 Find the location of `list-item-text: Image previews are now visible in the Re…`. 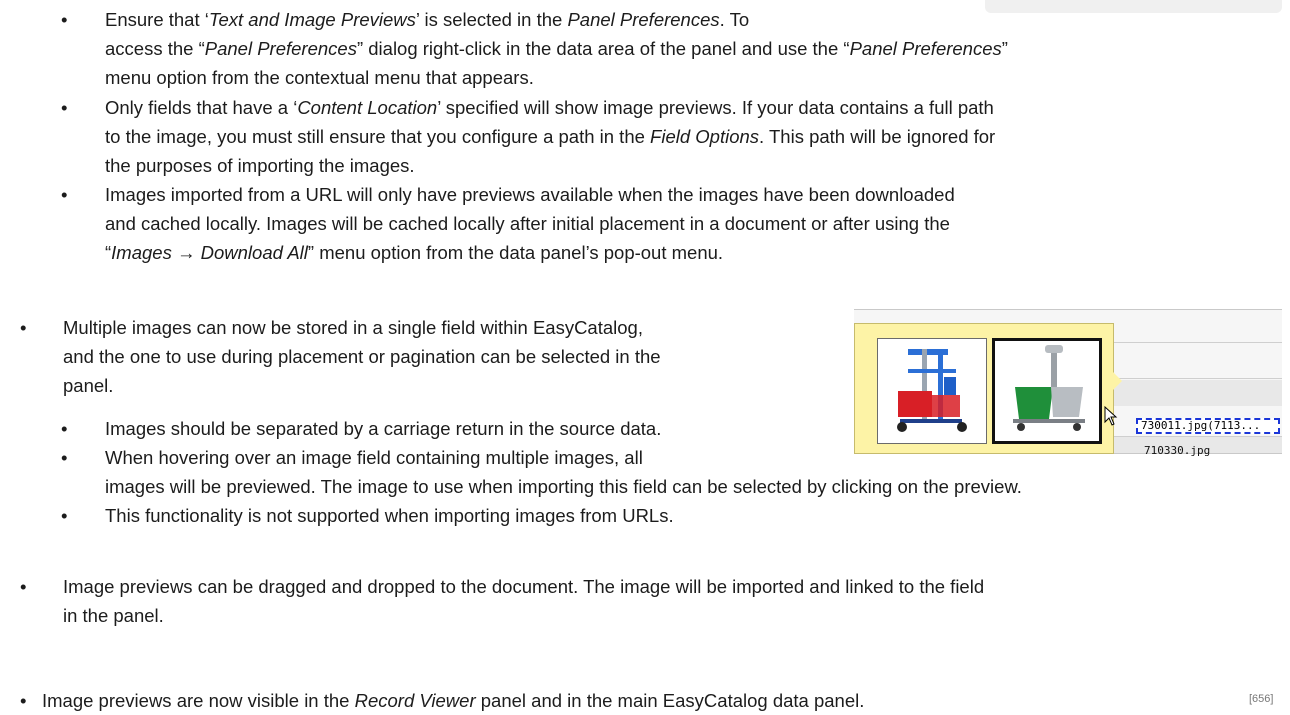

list-item-text: Image previews are now visible in the Re… is located at coordinates (453, 700).